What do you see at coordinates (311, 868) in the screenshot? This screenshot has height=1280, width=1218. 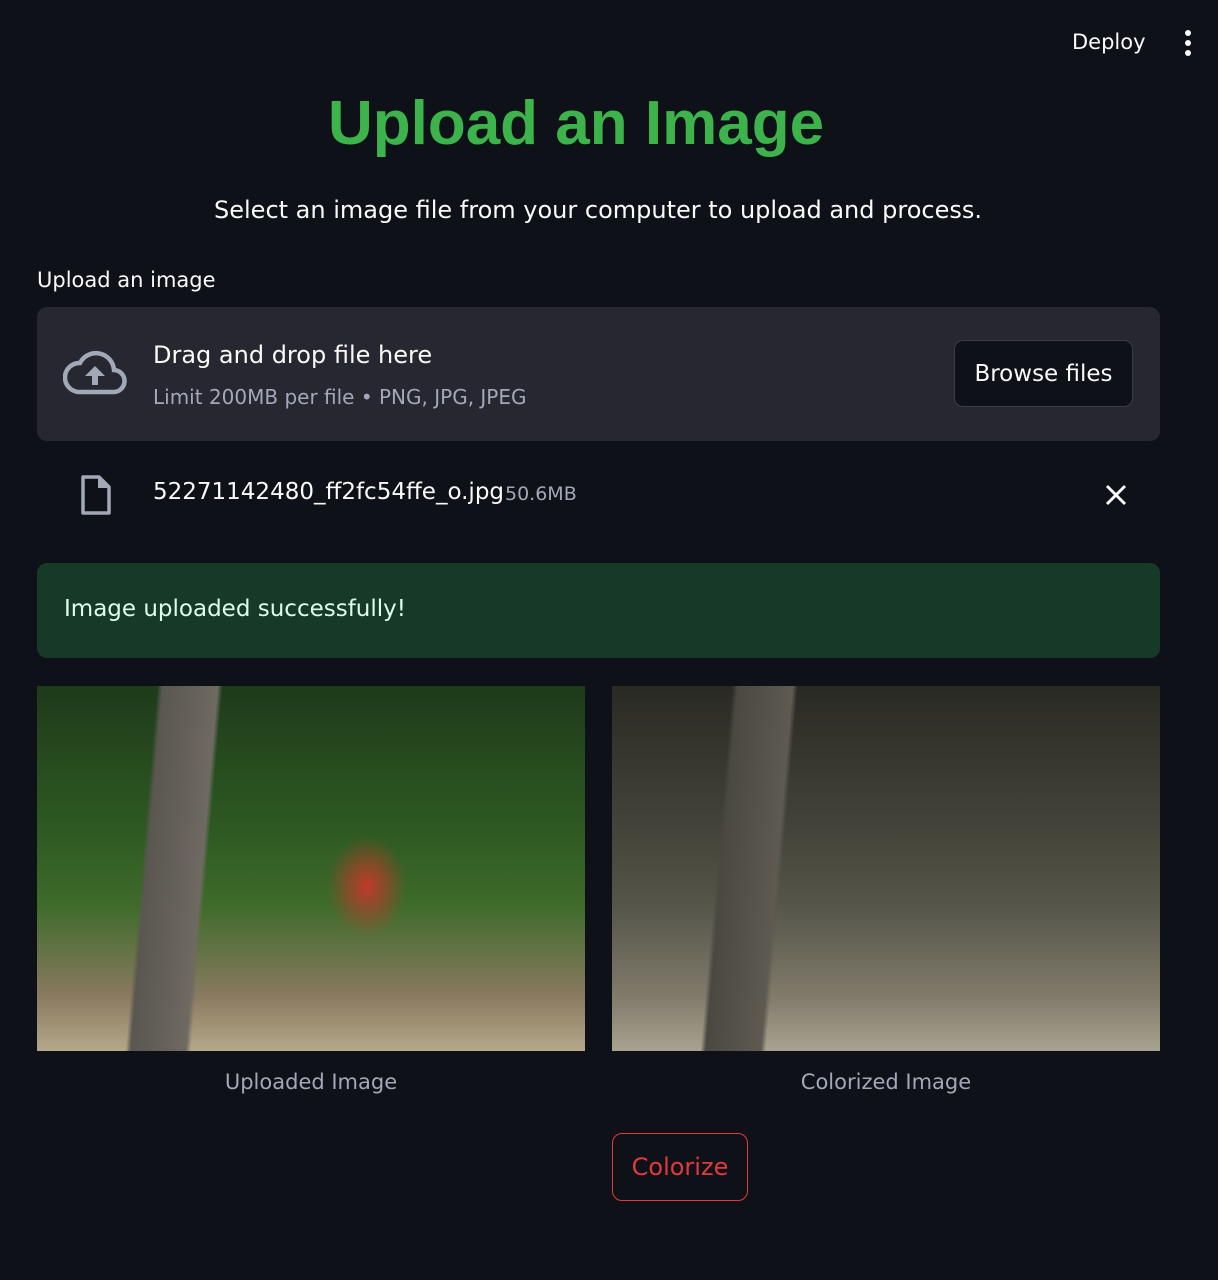 I see `uploaded-image` at bounding box center [311, 868].